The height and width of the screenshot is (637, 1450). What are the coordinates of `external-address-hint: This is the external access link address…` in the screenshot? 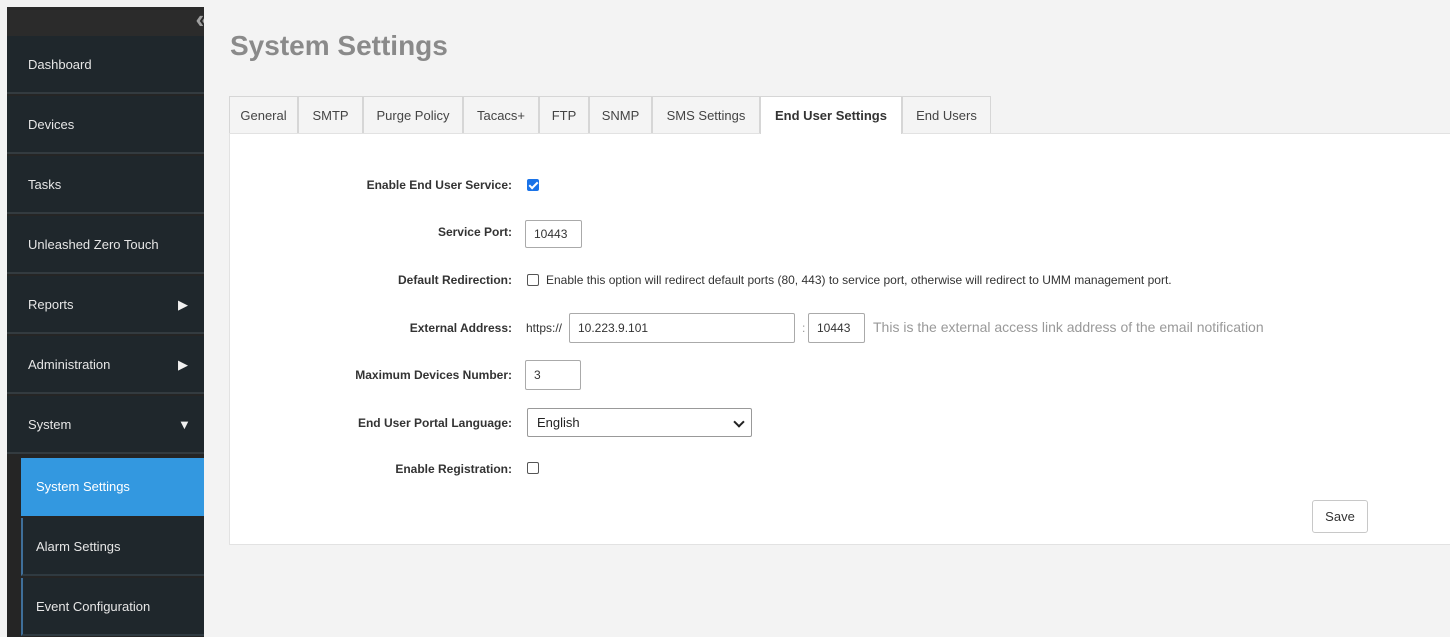 It's located at (1068, 327).